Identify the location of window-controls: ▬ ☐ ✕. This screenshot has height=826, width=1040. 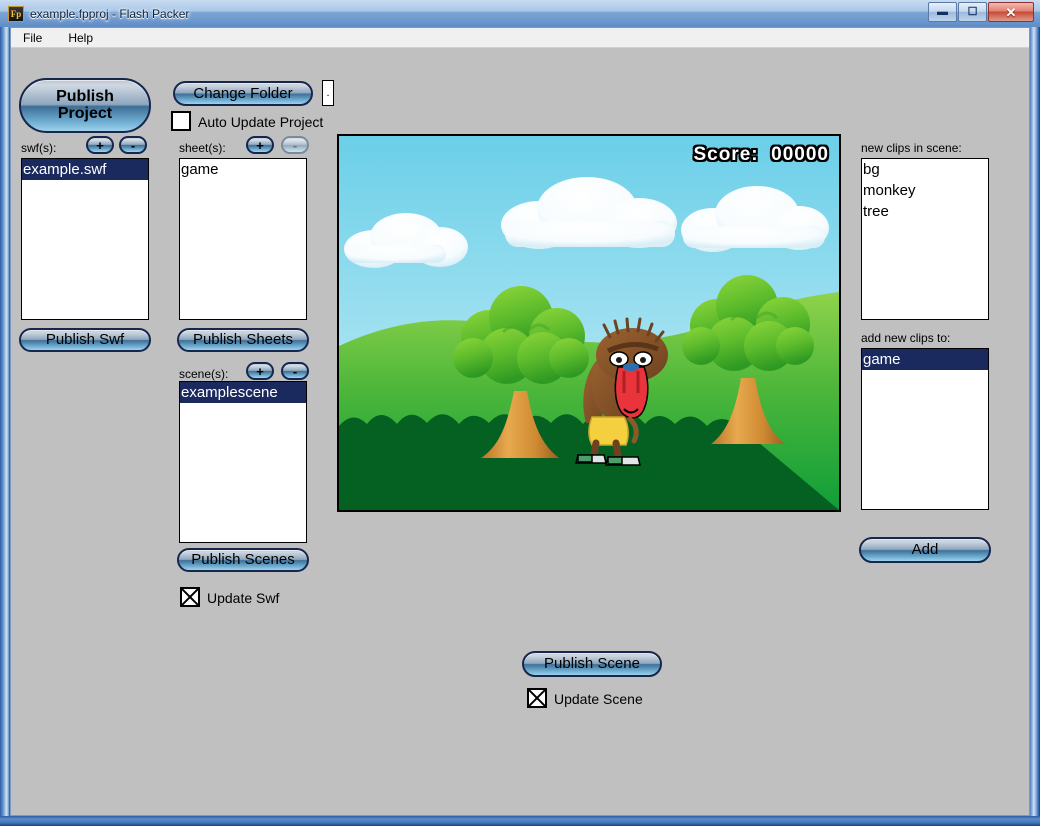
(981, 12).